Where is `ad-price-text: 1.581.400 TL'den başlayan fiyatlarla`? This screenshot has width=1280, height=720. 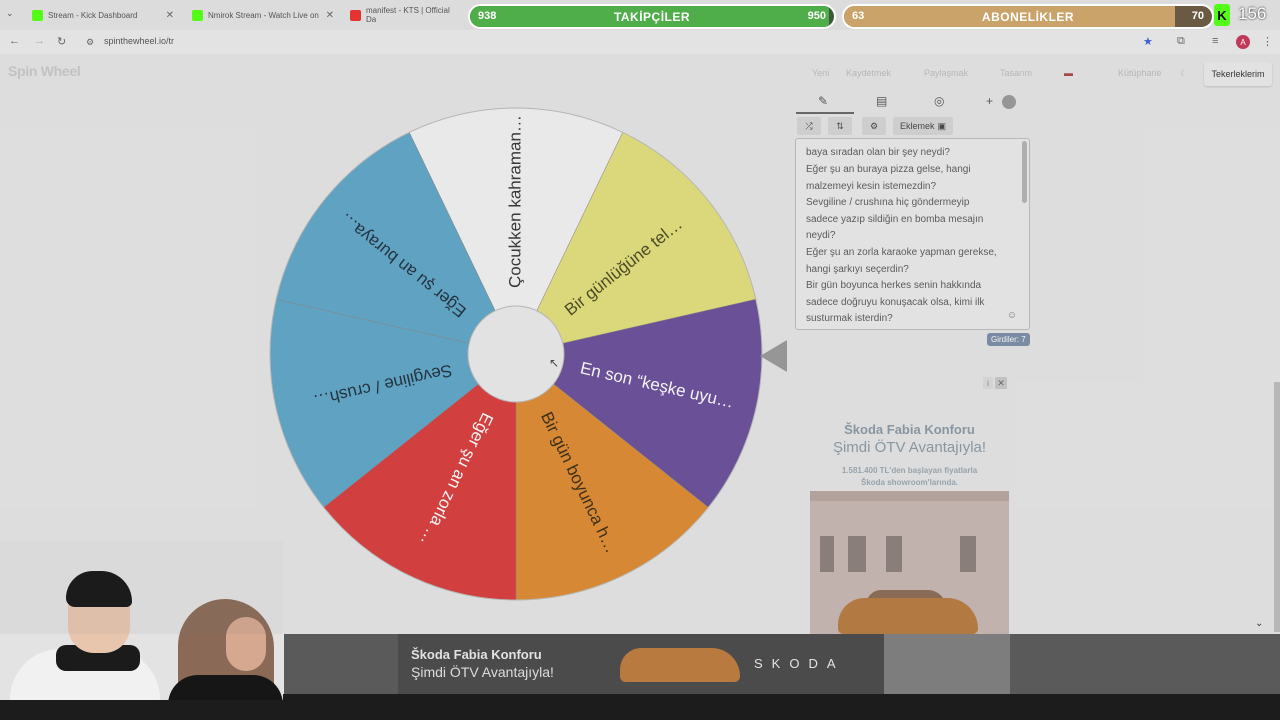 ad-price-text: 1.581.400 TL'den başlayan fiyatlarla is located at coordinates (909, 470).